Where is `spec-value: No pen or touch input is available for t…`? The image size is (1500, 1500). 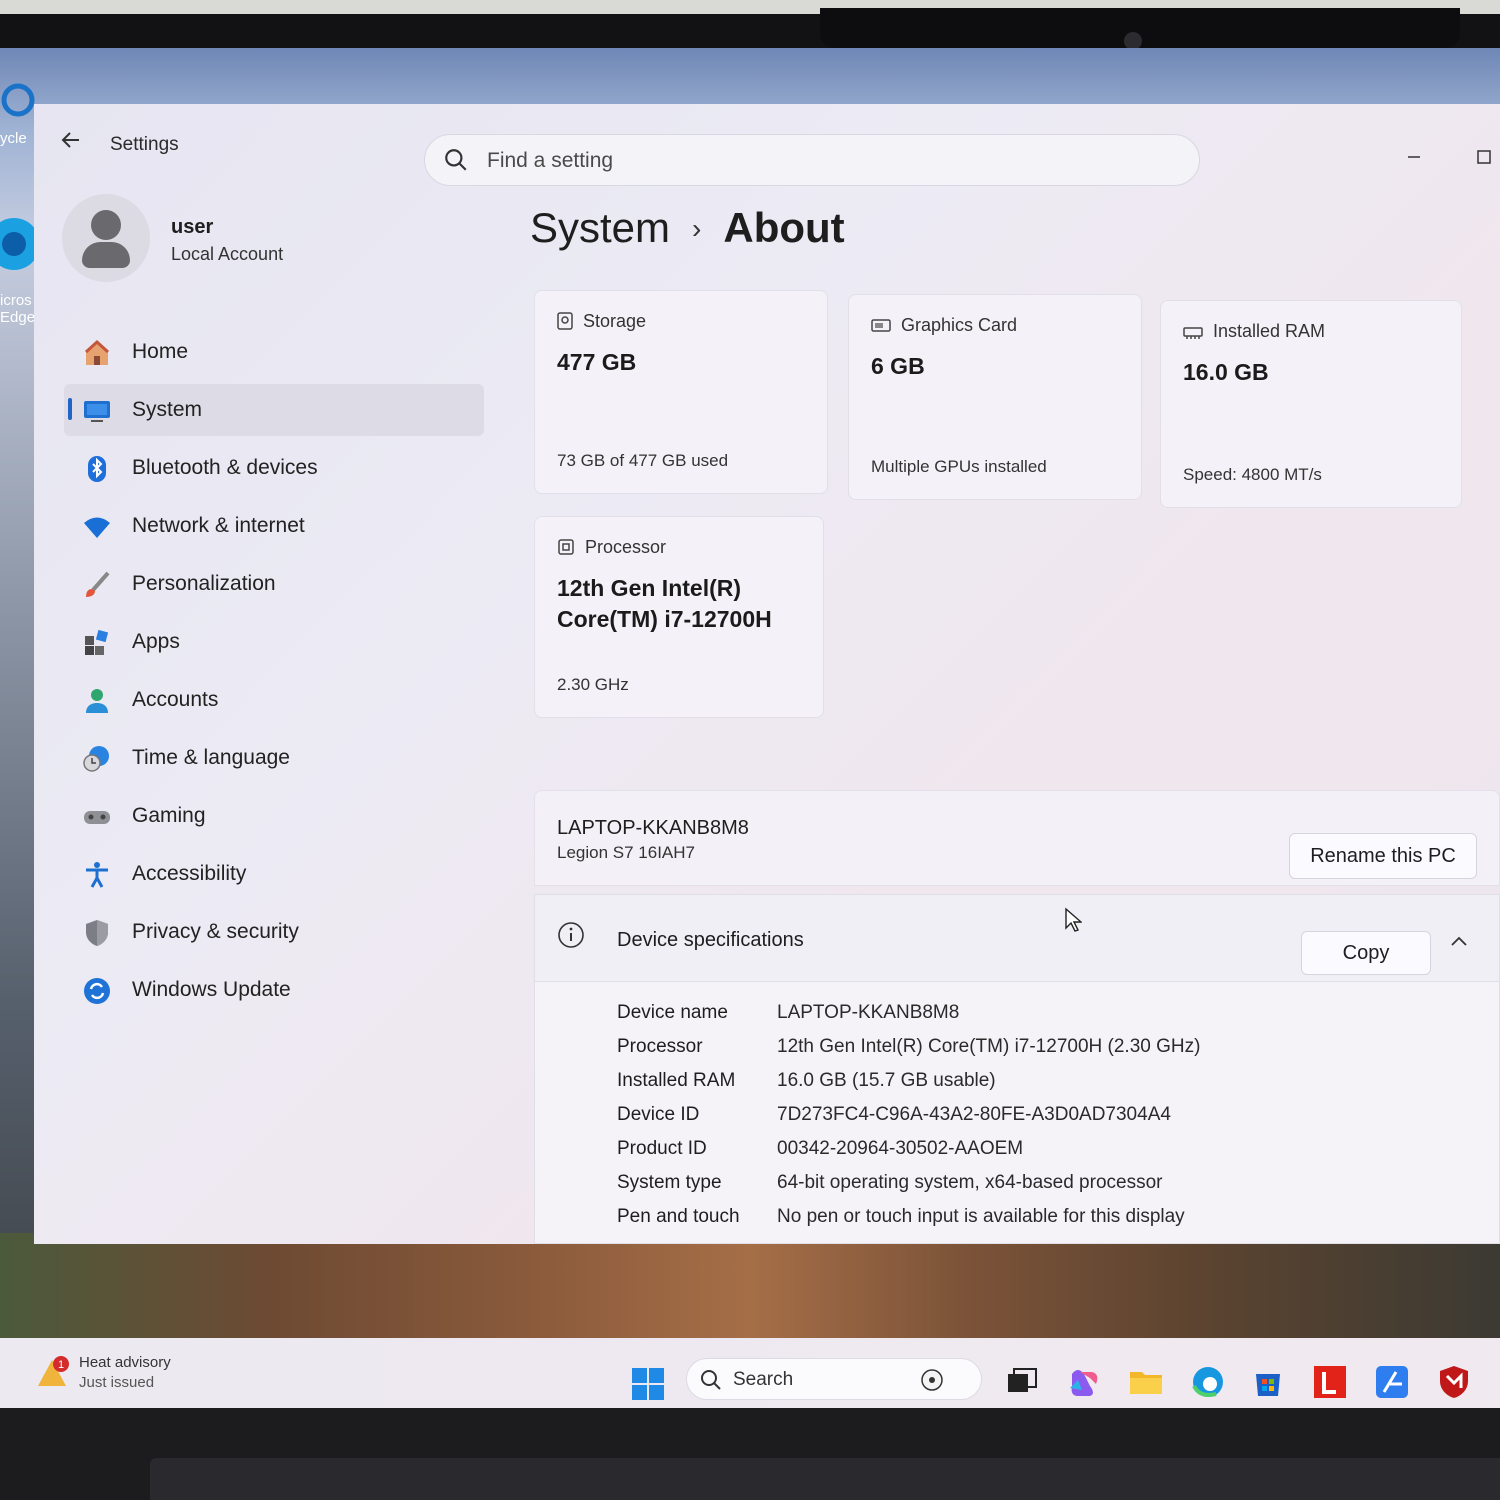 spec-value: No pen or touch input is available for t… is located at coordinates (981, 1217).